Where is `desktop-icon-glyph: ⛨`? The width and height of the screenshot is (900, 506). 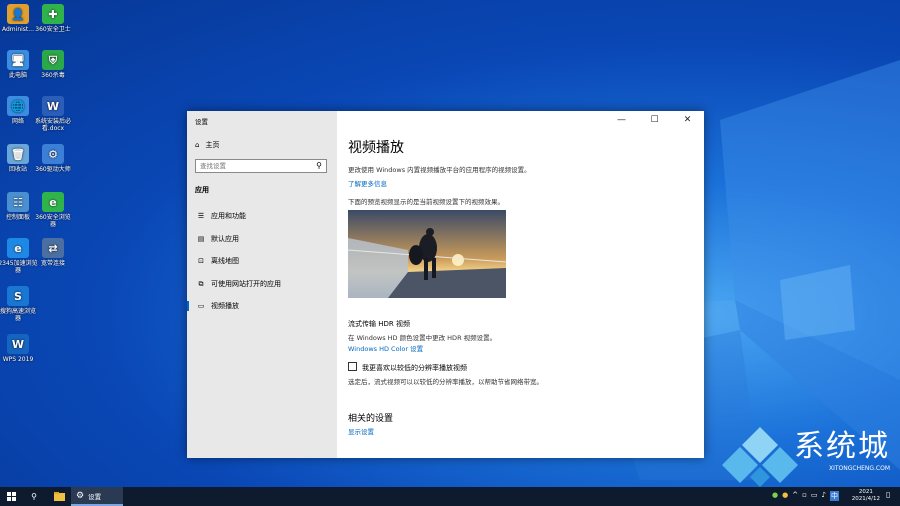 desktop-icon-glyph: ⛨ is located at coordinates (53, 60).